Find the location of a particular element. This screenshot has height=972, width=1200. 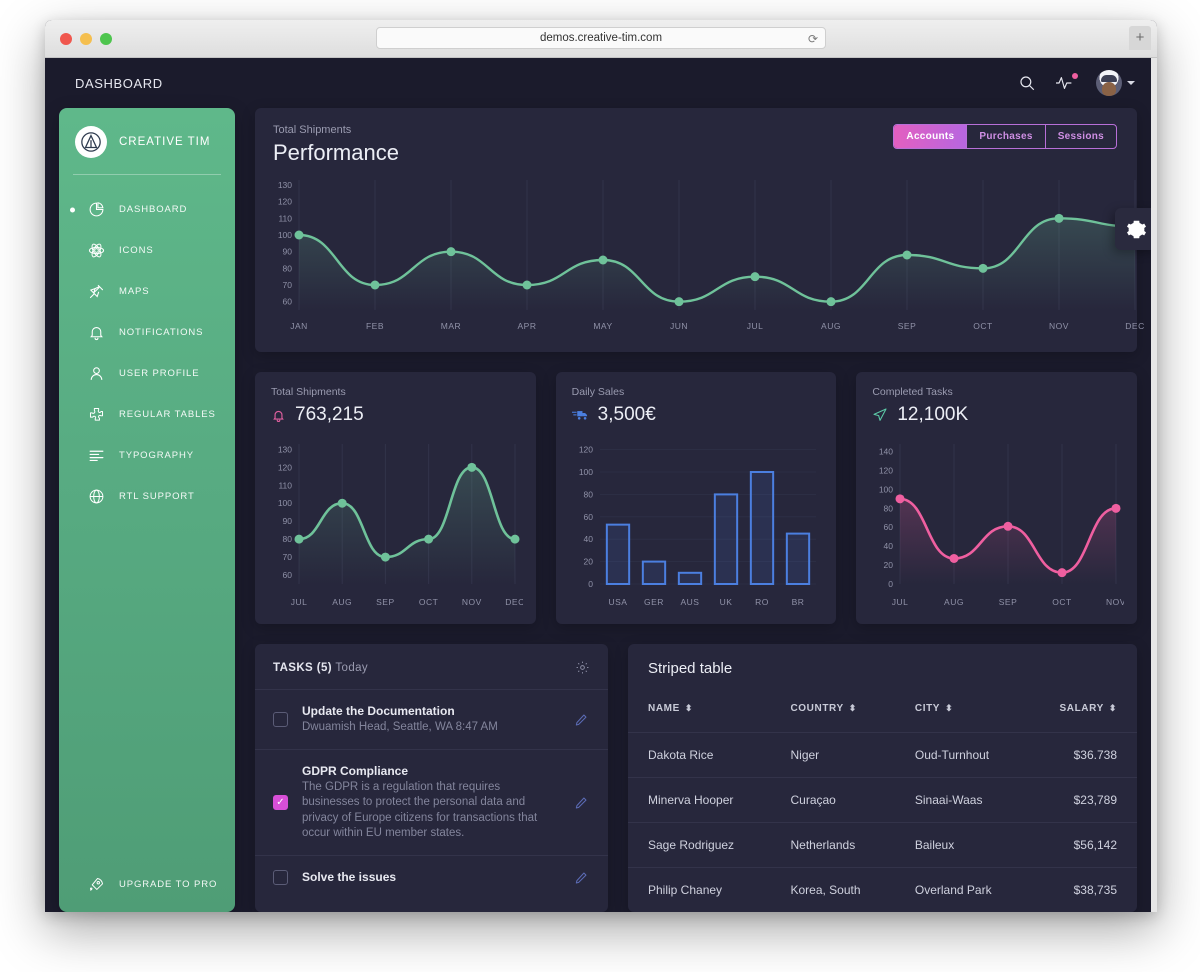

svg-text: FEB is located at coordinates (375, 326).